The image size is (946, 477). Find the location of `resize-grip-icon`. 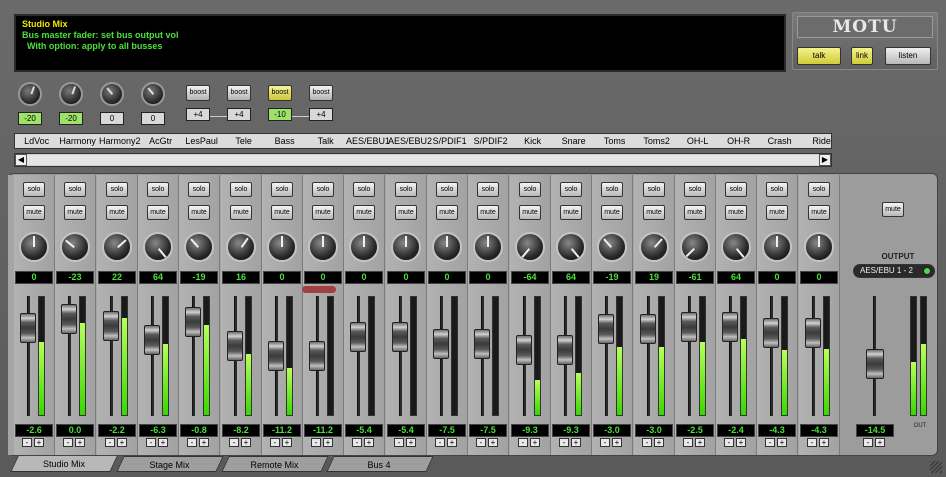

resize-grip-icon is located at coordinates (936, 467).